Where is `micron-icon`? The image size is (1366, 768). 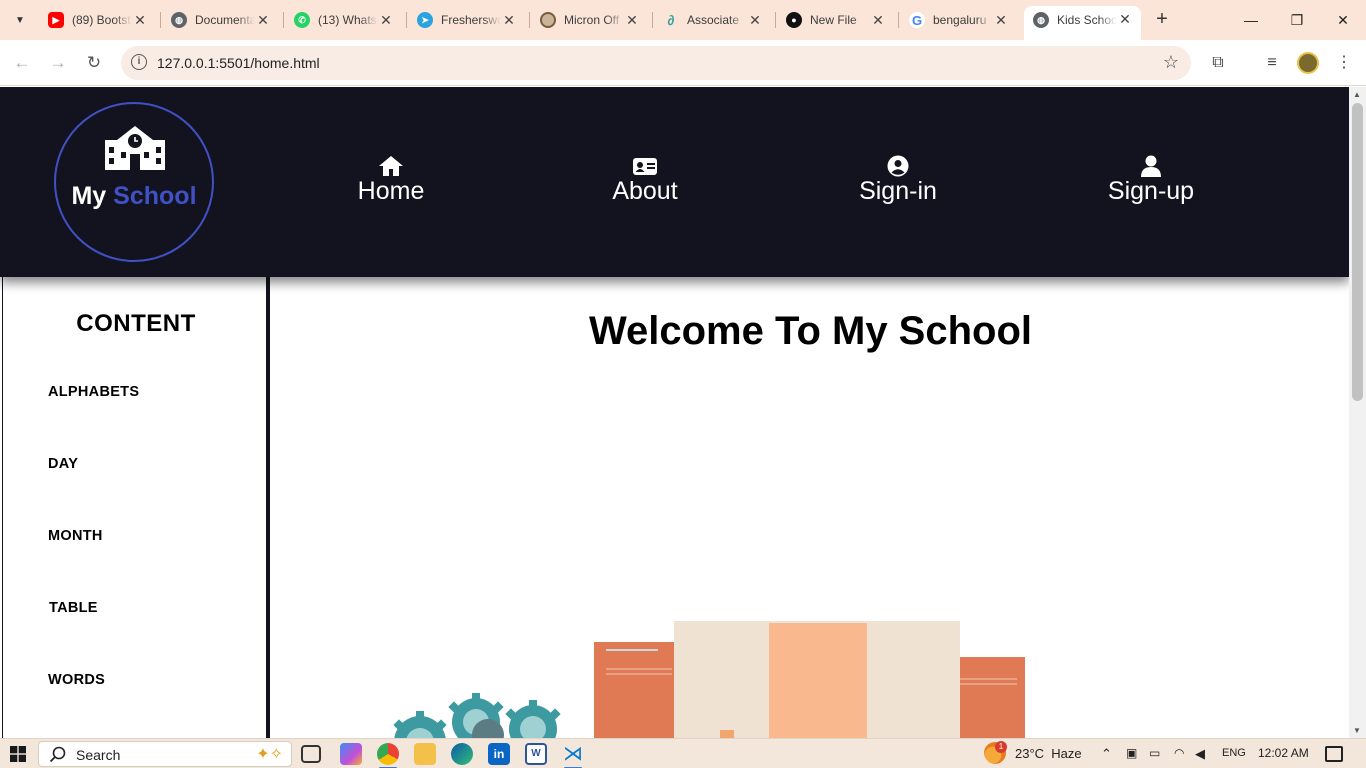 micron-icon is located at coordinates (548, 20).